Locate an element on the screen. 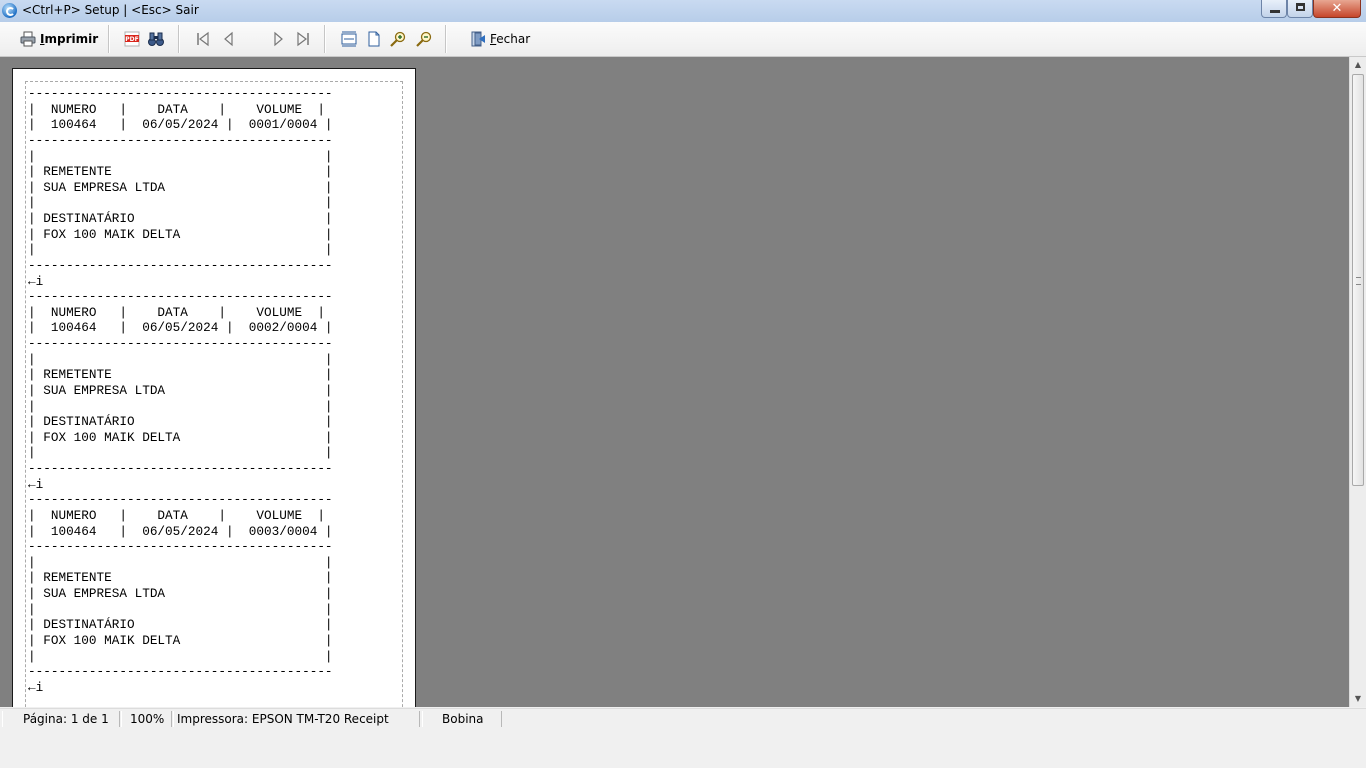  page-width-icon is located at coordinates (349, 39).